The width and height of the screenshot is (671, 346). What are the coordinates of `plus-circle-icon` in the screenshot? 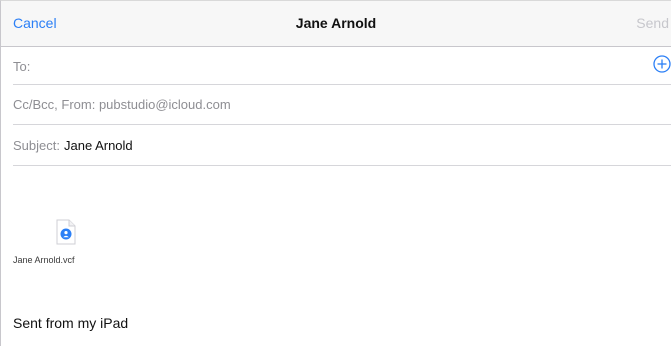 It's located at (662, 64).